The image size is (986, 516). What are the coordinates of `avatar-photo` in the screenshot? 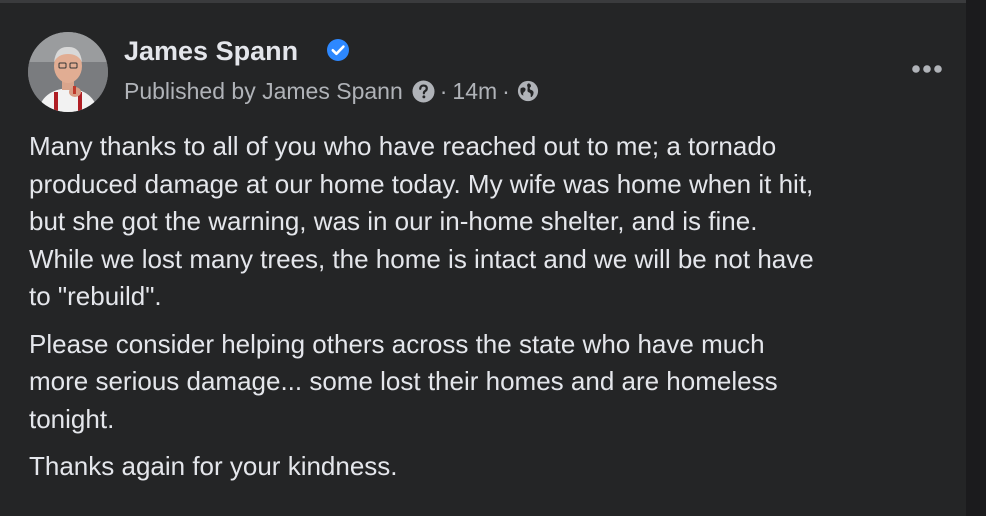 It's located at (68, 72).